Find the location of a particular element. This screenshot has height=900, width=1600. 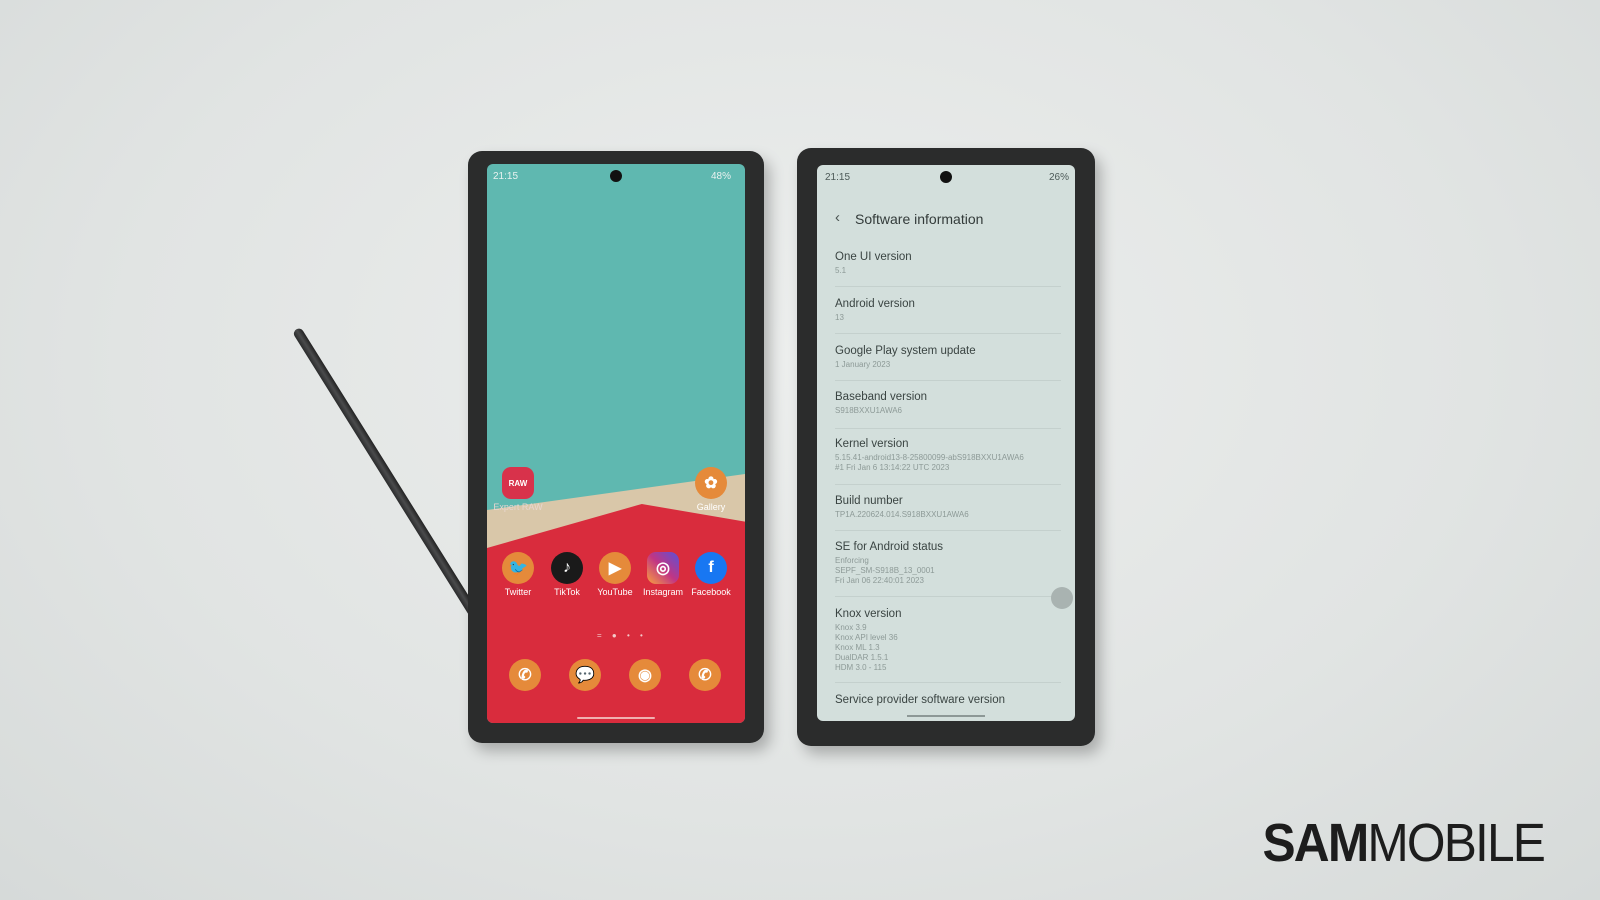

dock-whatsapp: ✆ is located at coordinates (705, 675).